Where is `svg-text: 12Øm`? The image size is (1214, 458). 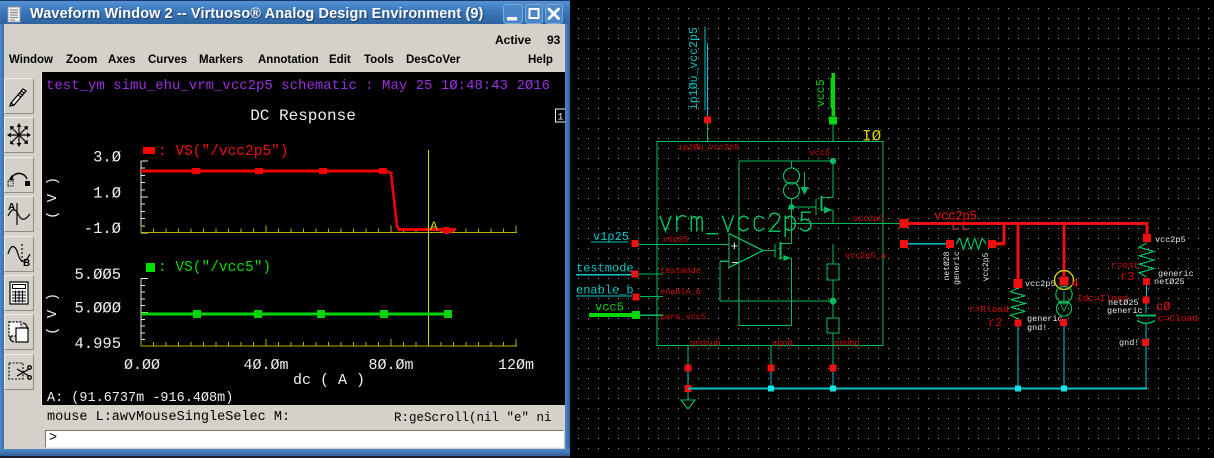
svg-text: 12Øm is located at coordinates (516, 365).